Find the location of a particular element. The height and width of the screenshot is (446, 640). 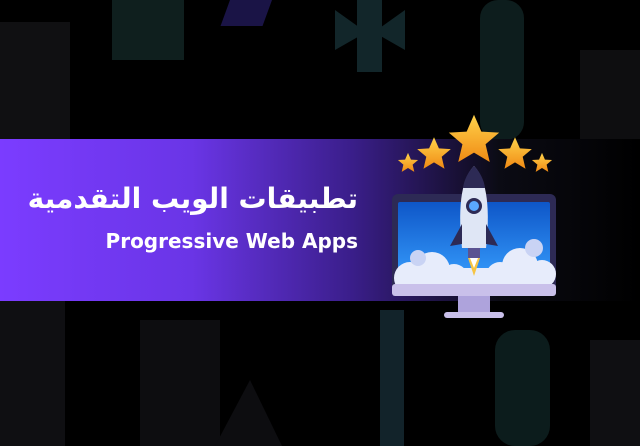

bg-bar-bottom is located at coordinates (392, 378).